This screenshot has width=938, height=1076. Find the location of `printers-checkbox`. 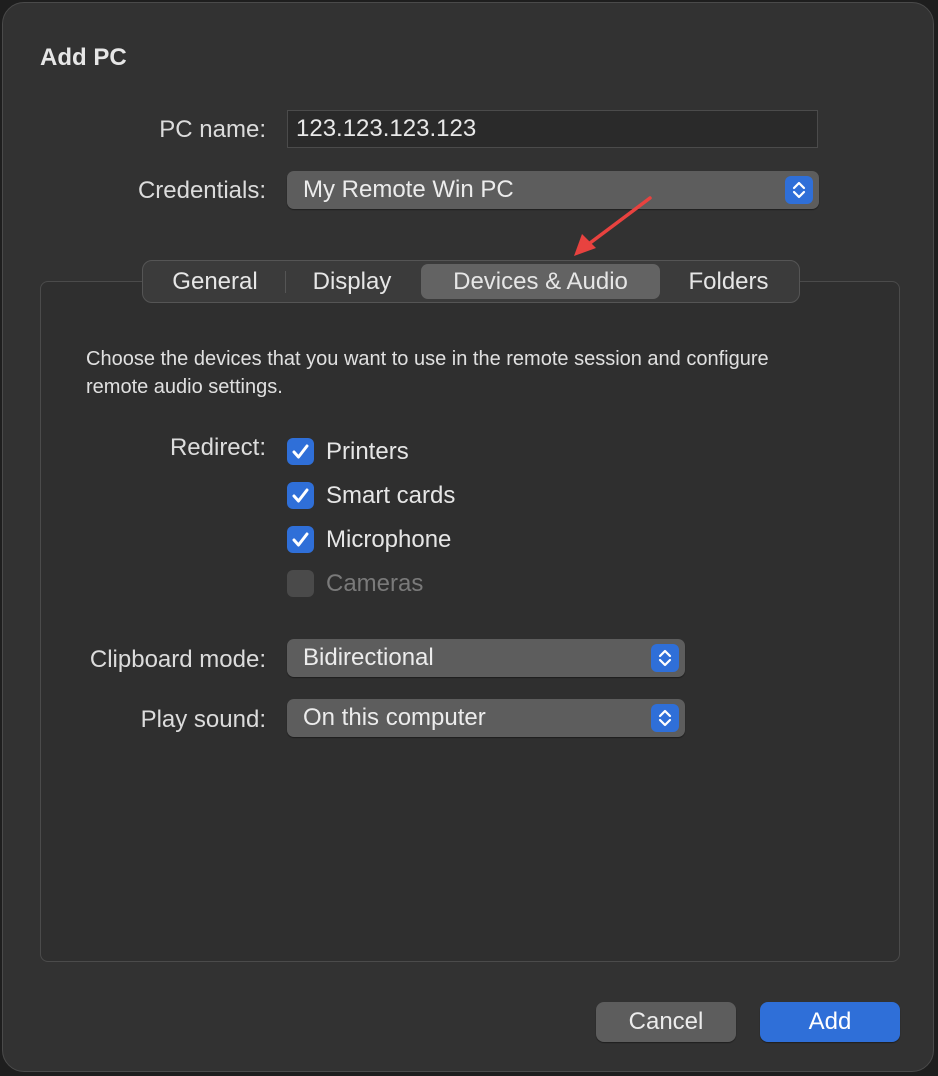

printers-checkbox is located at coordinates (300, 451).